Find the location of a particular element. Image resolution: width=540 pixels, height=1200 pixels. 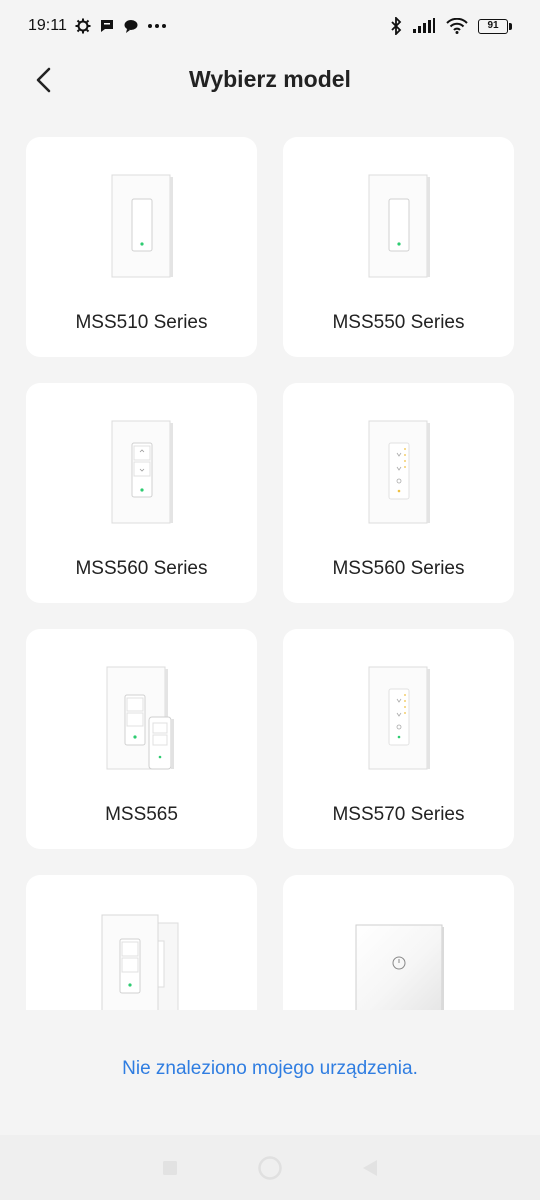

home-circle-icon is located at coordinates (270, 1167).